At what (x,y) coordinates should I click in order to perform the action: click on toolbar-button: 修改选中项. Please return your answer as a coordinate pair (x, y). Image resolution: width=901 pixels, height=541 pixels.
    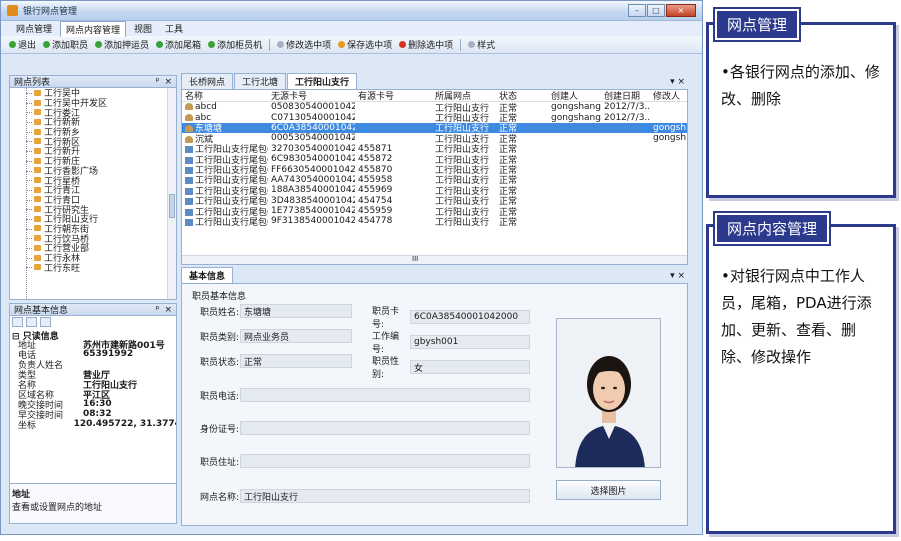
    Looking at the image, I should click on (304, 44).